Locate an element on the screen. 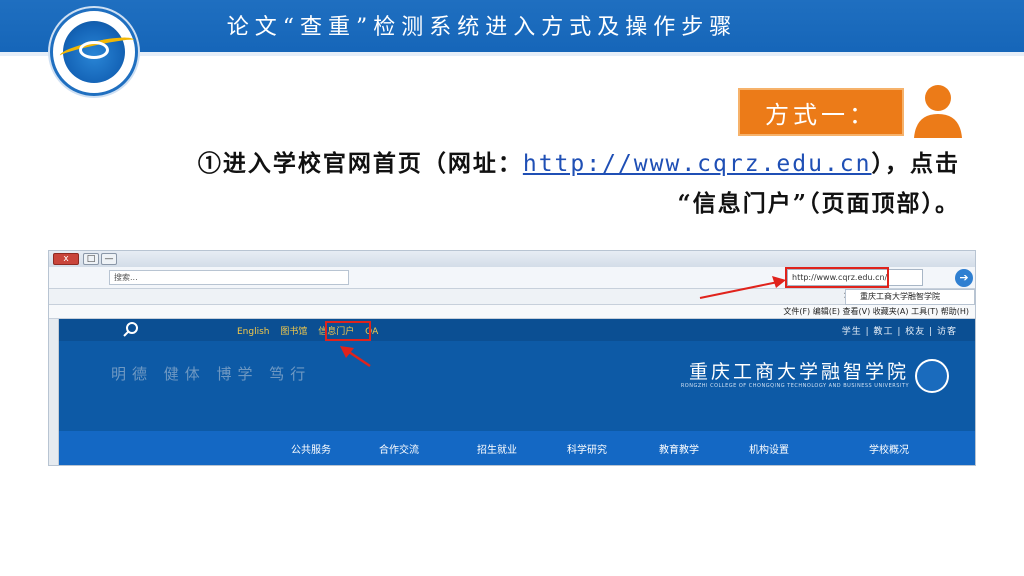  browser-tab: 重庆工商大学融智学院 is located at coordinates (910, 297).